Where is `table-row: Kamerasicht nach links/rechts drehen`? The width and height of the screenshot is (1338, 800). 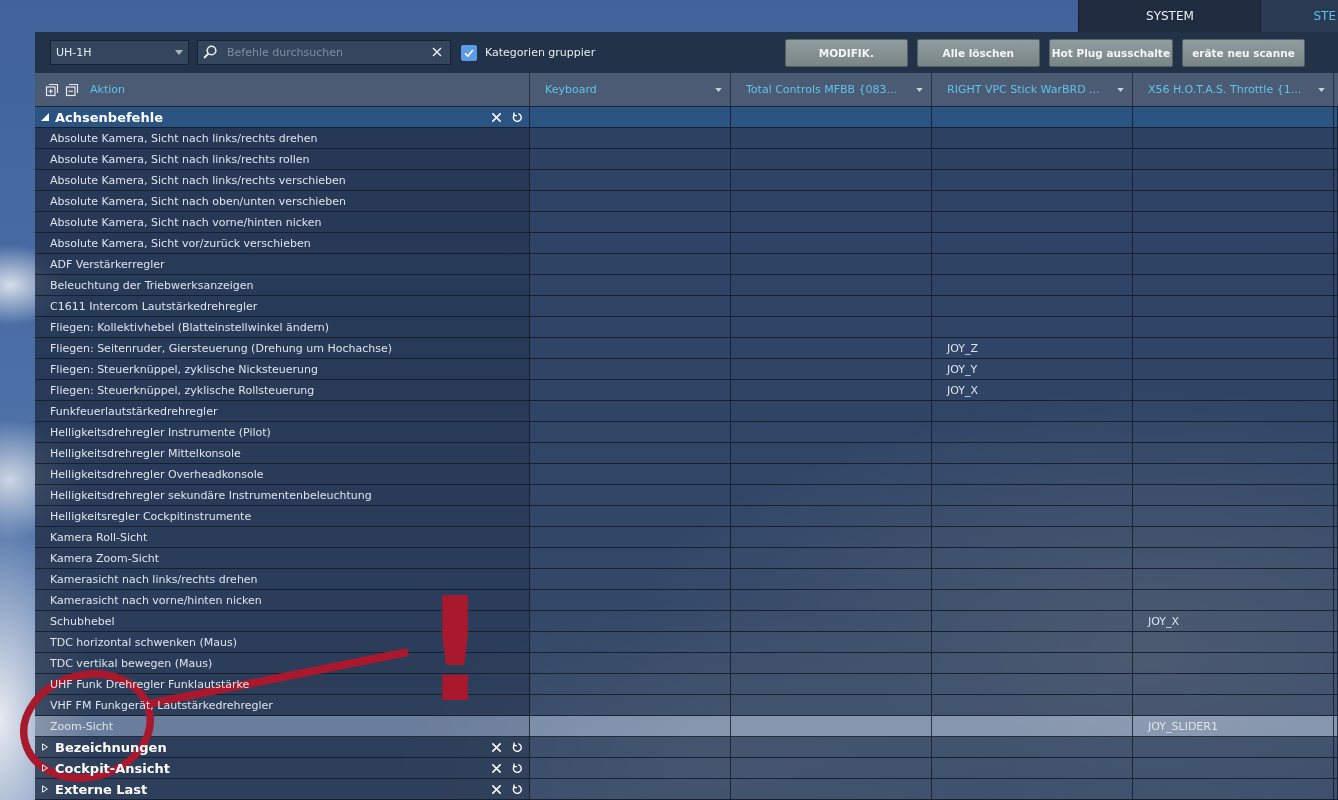
table-row: Kamerasicht nach links/rechts drehen is located at coordinates (686, 579).